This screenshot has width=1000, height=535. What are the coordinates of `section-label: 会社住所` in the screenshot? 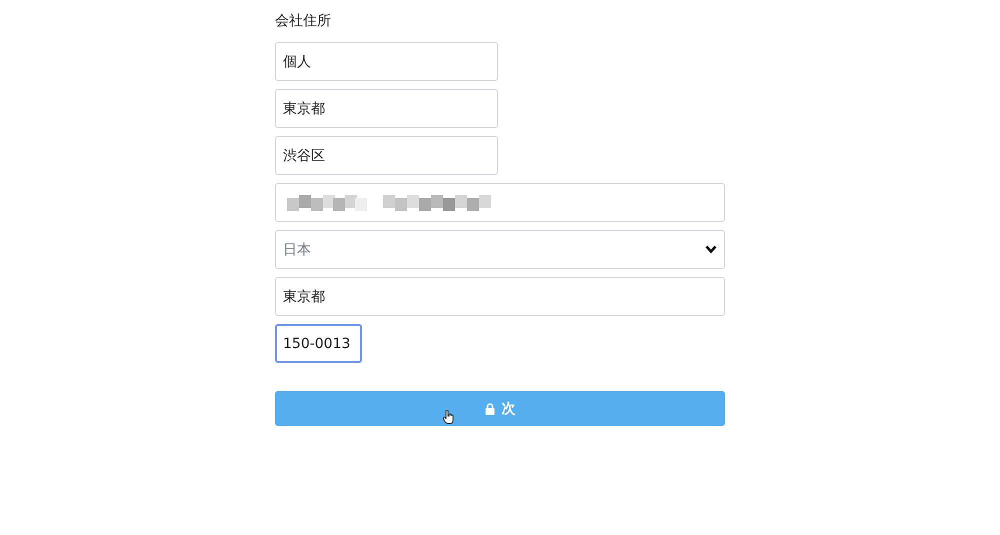 It's located at (303, 21).